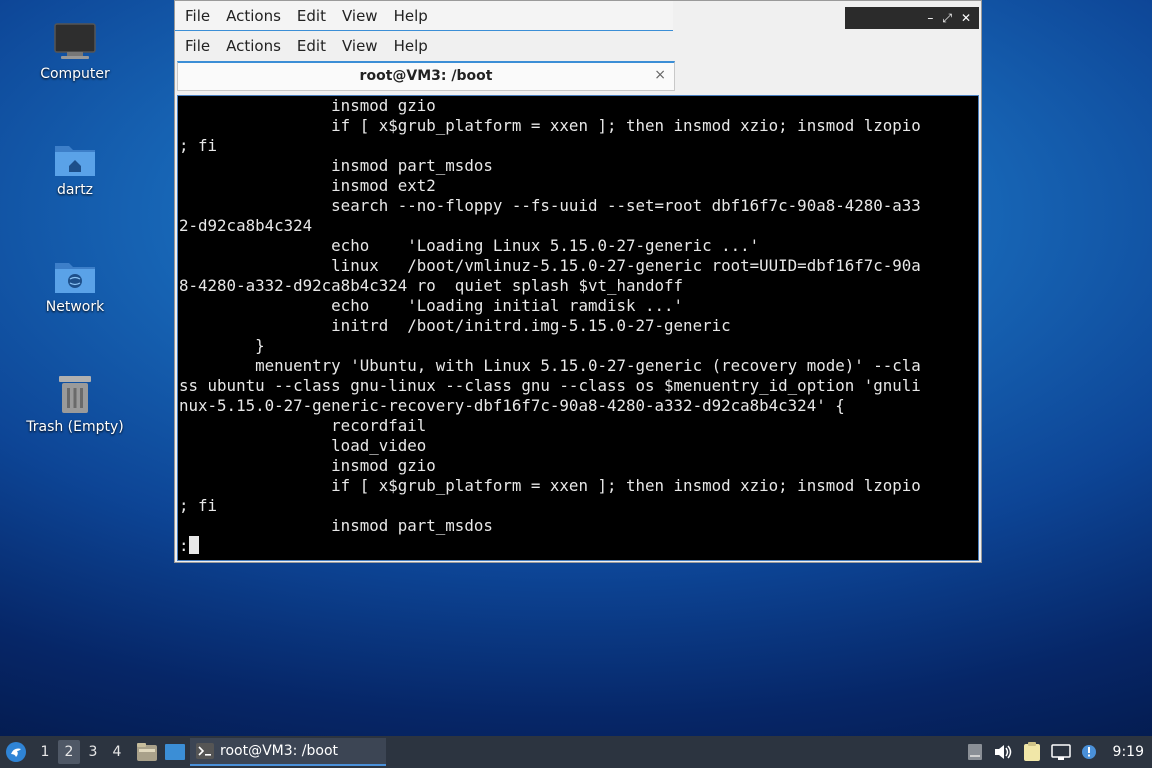  I want to click on taskbar-item-label: root@VM3: /boot, so click(279, 751).